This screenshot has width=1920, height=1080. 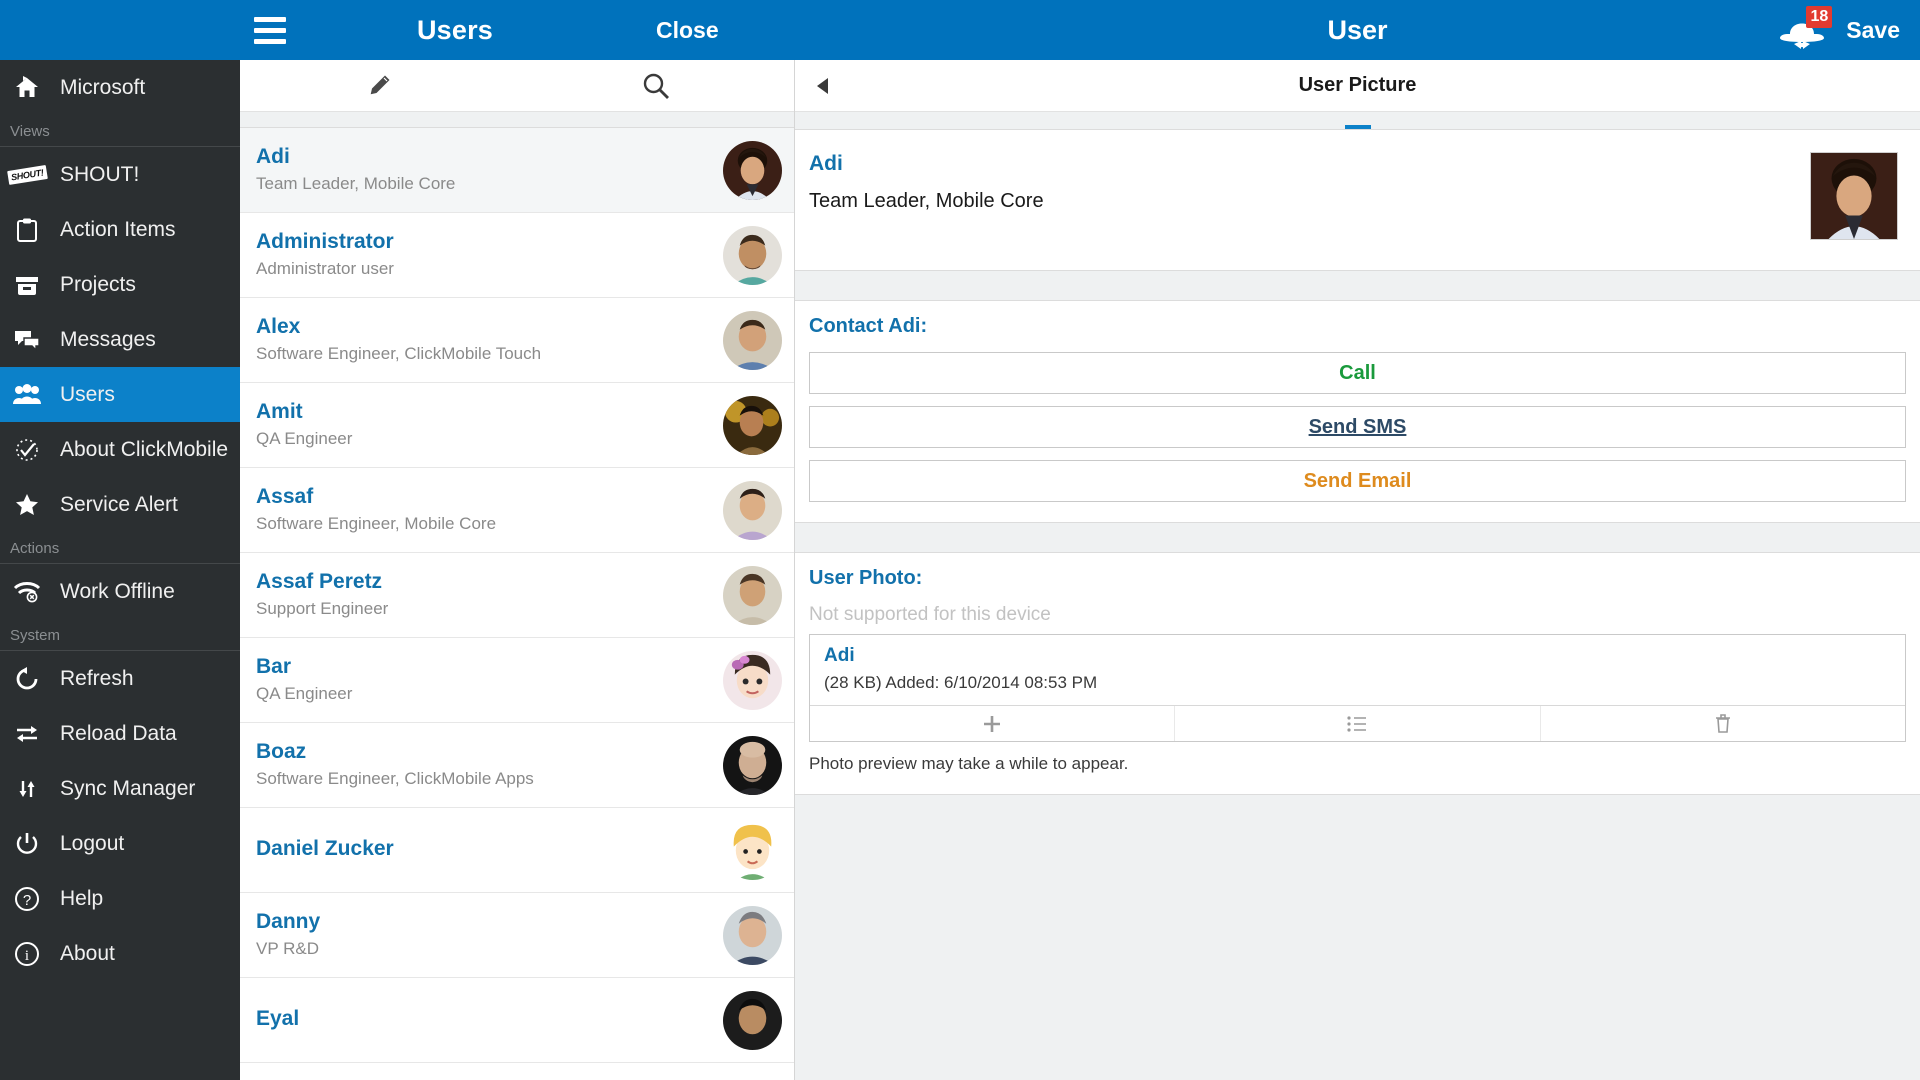 I want to click on list-item-role: Software Engineer, ClickMobile Touch, so click(x=399, y=353).